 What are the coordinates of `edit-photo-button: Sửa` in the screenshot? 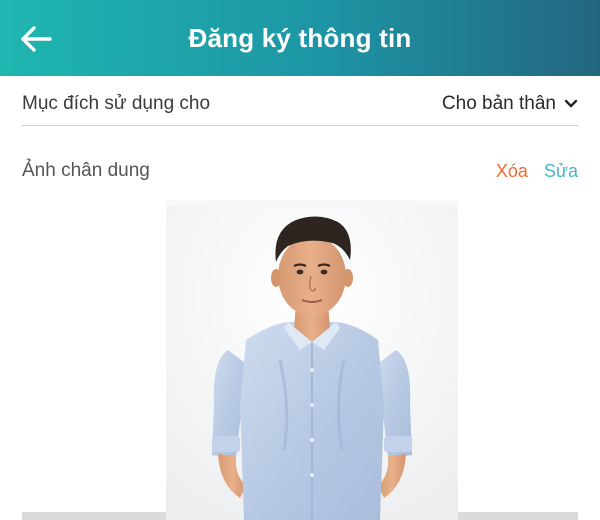 It's located at (561, 171).